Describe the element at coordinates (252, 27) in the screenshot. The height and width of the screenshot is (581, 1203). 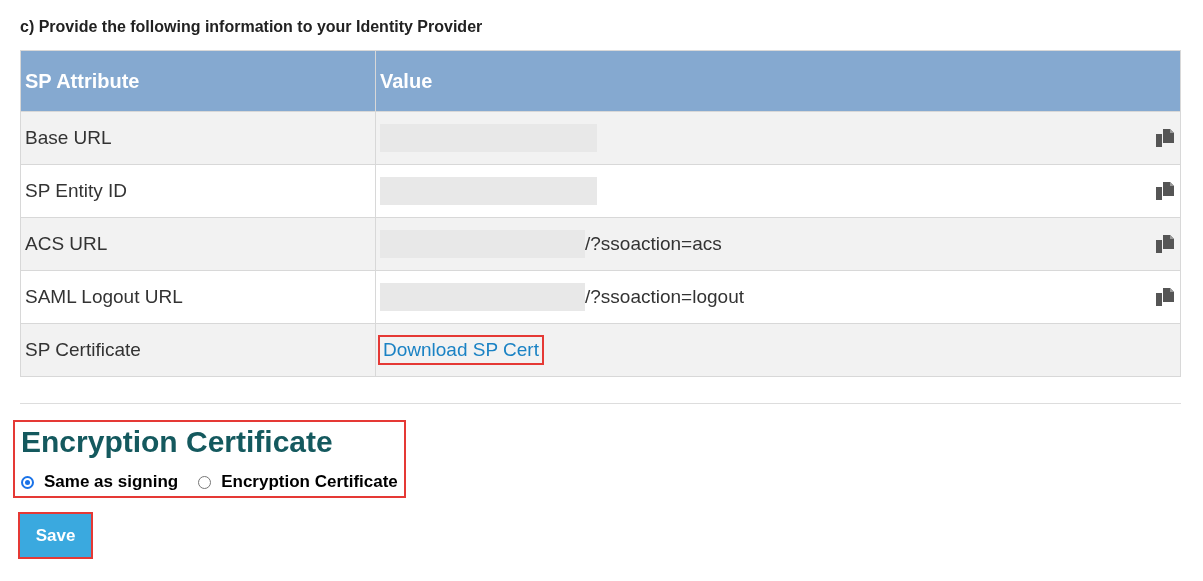
I see `instruction-text: c) Provide the following information to your Identity Provider` at that location.